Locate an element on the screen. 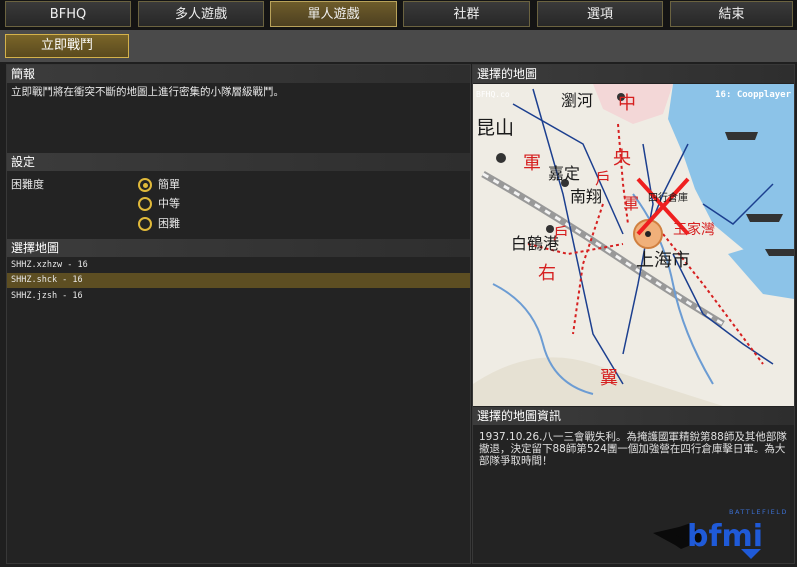 The width and height of the screenshot is (797, 567). map-list-item-selected: SHHZ.shck - 16 is located at coordinates (238, 280).